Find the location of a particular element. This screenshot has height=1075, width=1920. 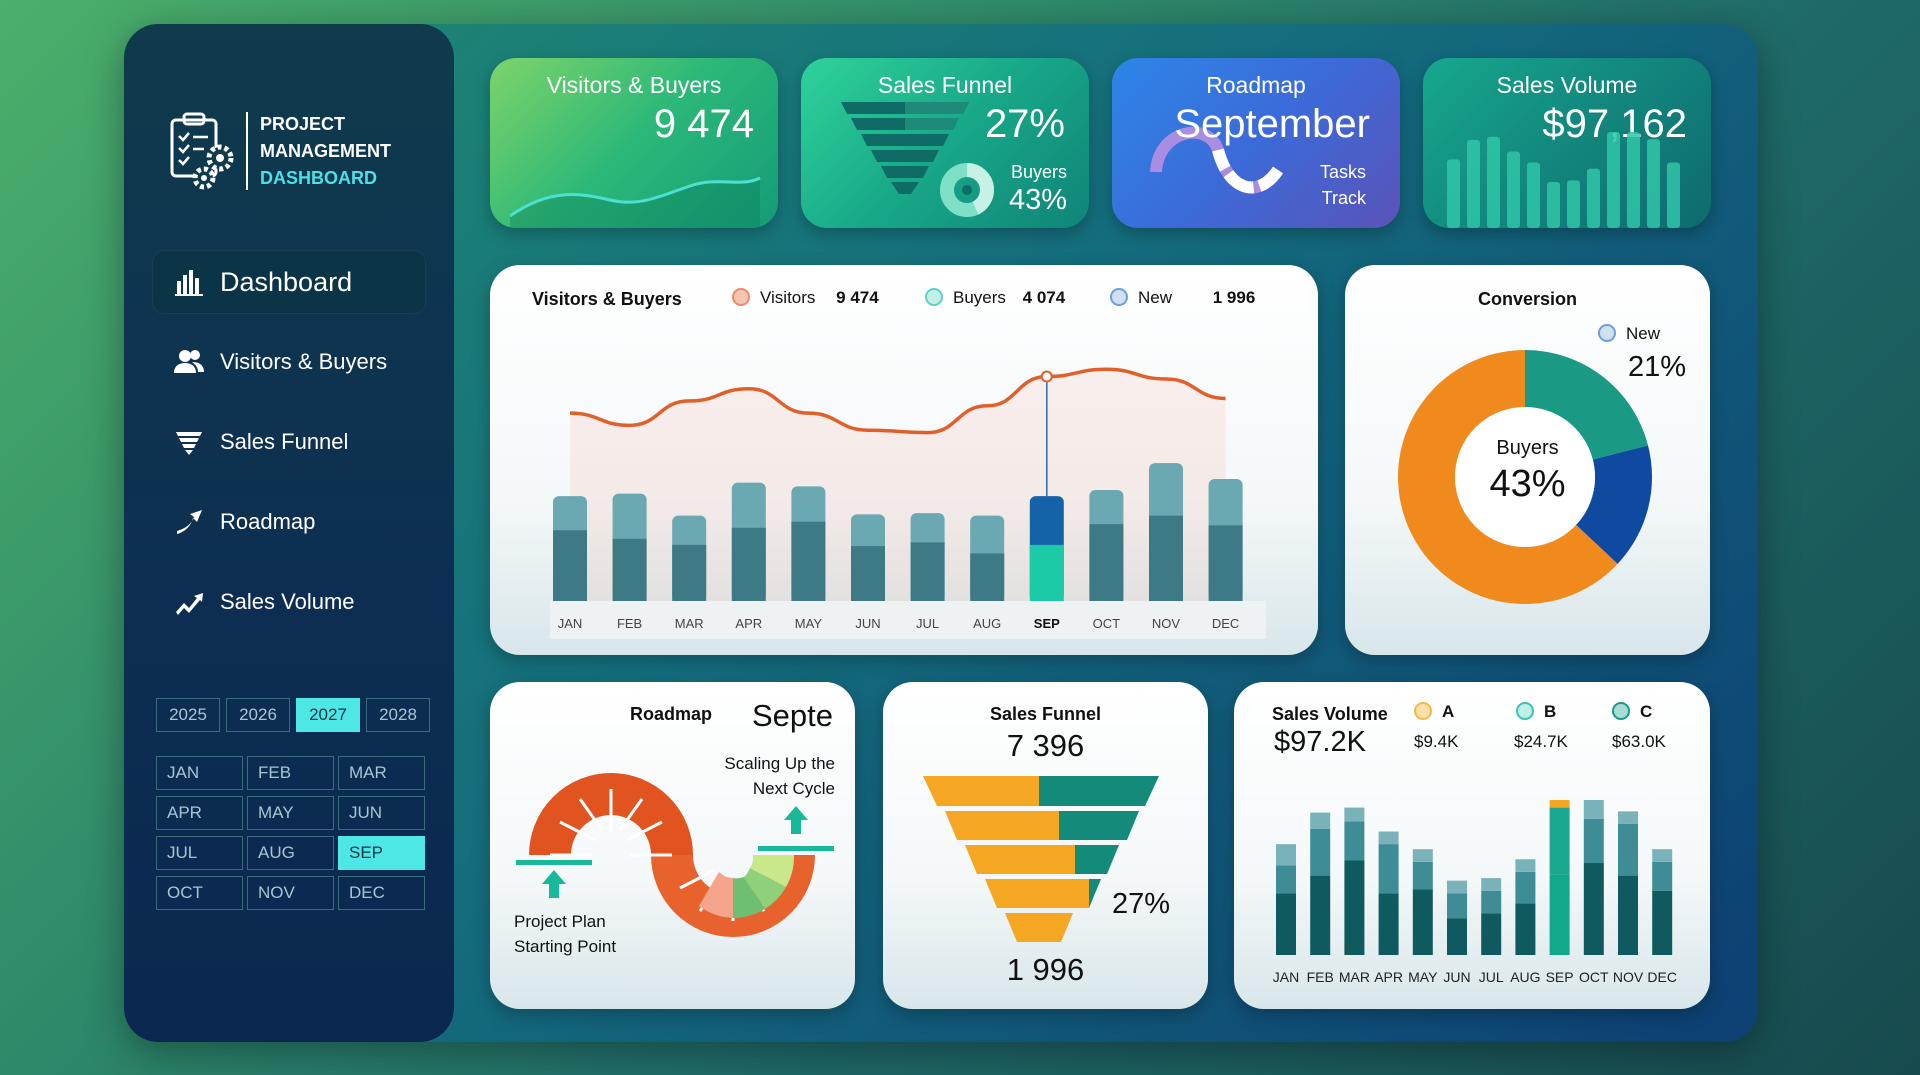

kpi-title: Sales Volume is located at coordinates (1567, 85).